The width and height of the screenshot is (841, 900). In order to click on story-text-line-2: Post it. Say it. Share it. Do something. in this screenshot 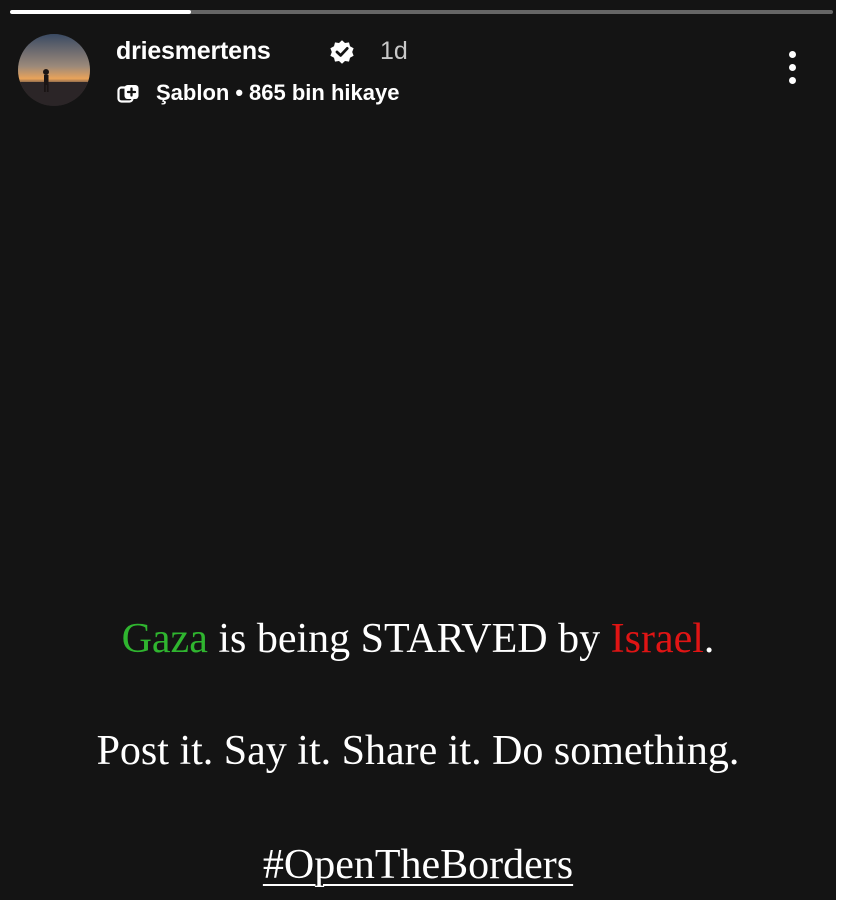, I will do `click(418, 751)`.